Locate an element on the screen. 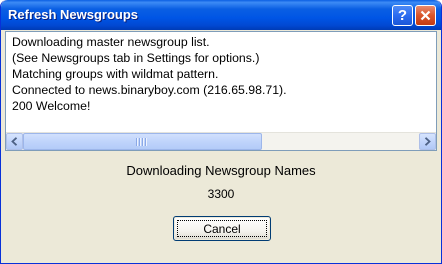 This screenshot has height=264, width=442. close-icon is located at coordinates (425, 15).